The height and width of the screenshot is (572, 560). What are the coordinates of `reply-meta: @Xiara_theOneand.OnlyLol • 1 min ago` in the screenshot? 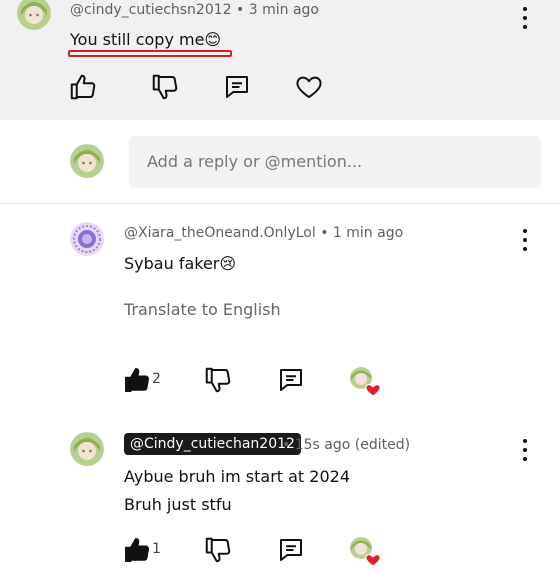 It's located at (263, 233).